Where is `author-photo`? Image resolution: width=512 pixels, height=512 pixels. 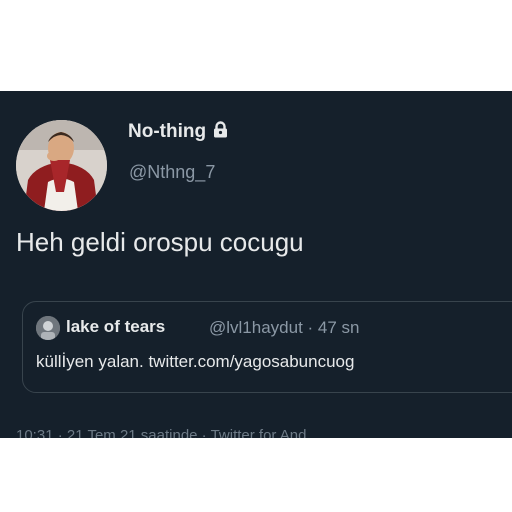 author-photo is located at coordinates (61, 165).